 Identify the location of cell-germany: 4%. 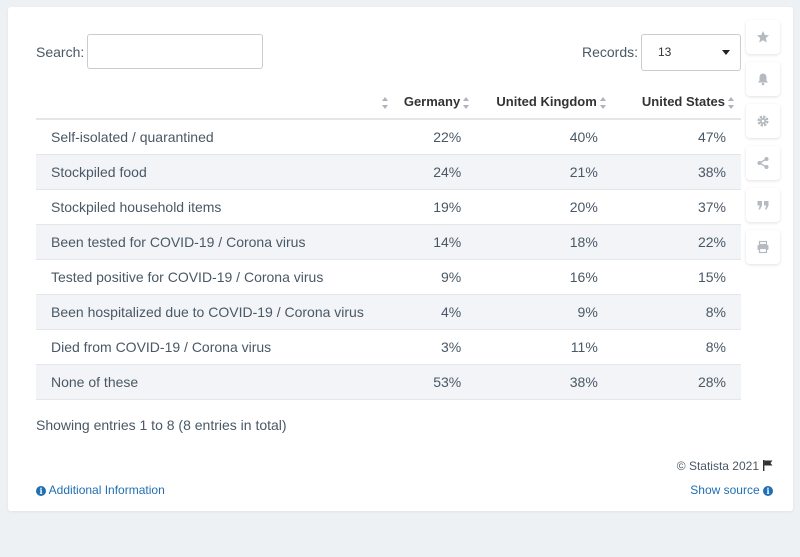
(436, 312).